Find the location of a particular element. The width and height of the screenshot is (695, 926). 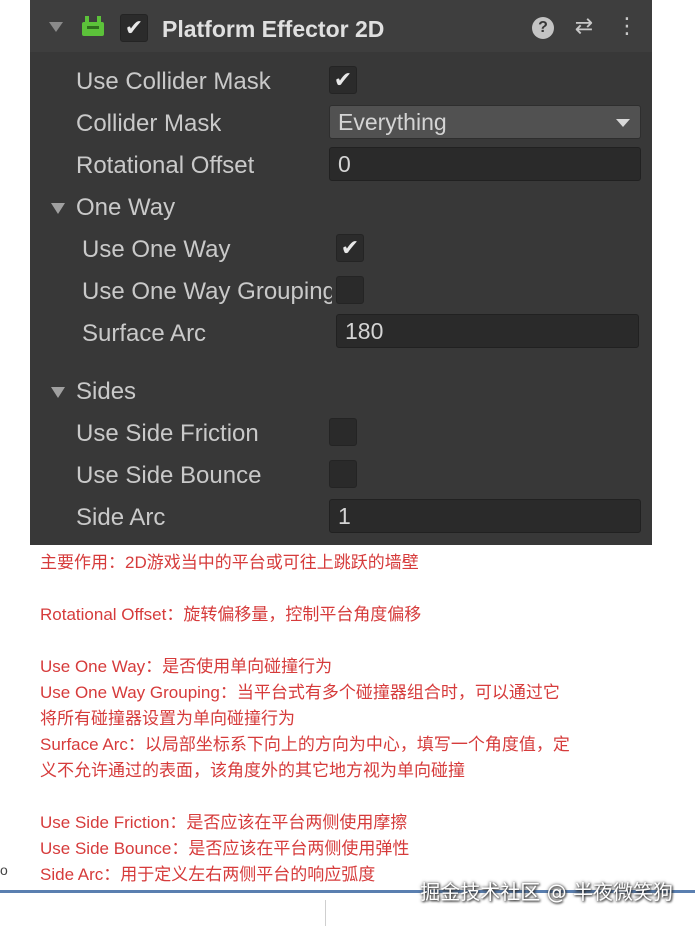

use-side-bounce-checkbox is located at coordinates (343, 474).